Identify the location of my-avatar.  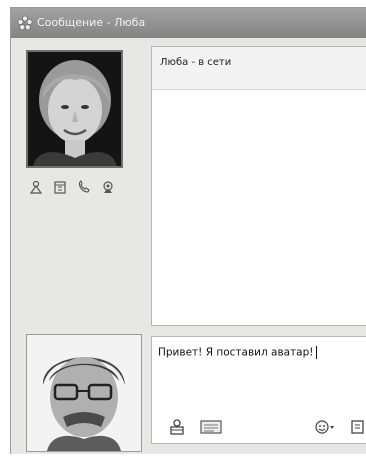
(84, 393).